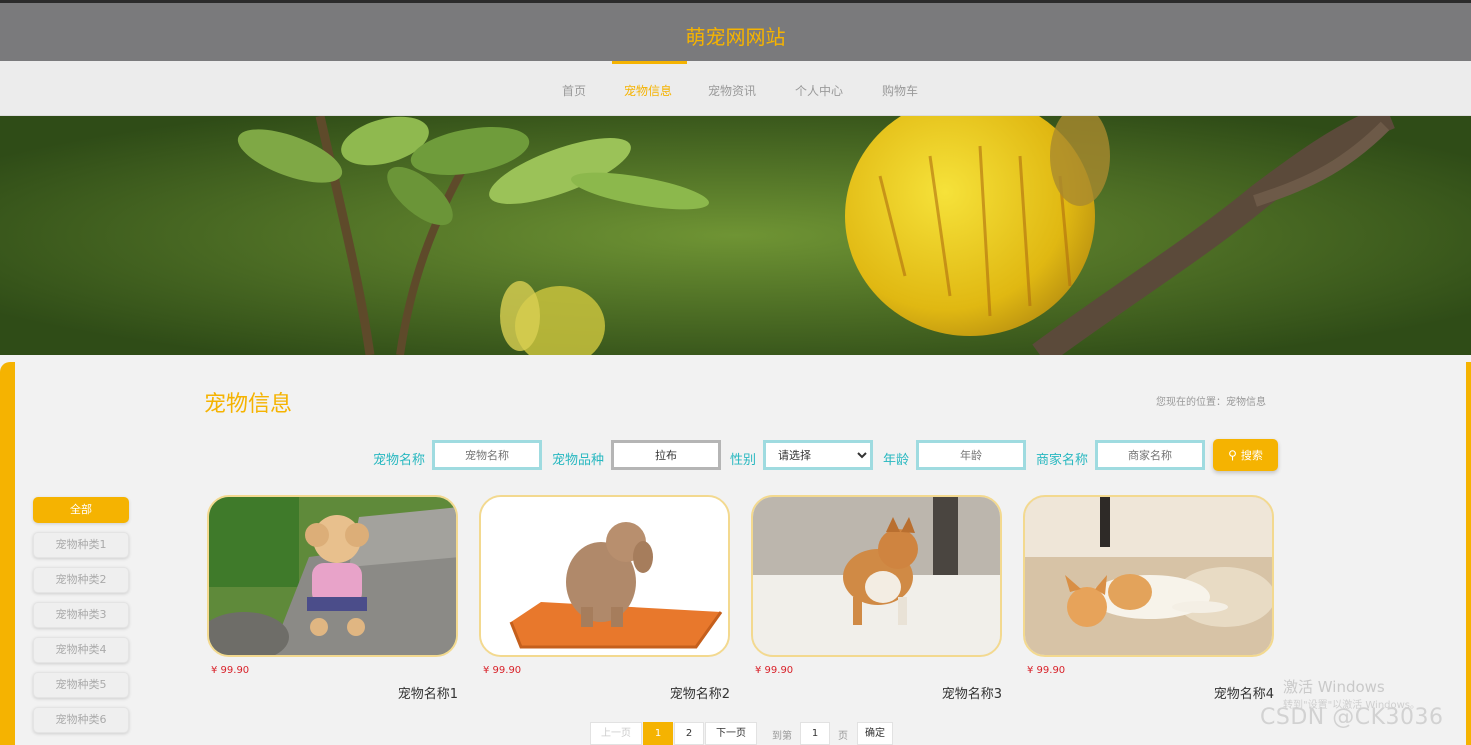  I want to click on gender-label: 性别, so click(743, 460).